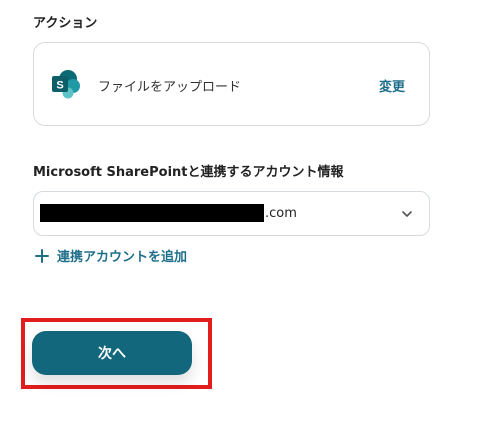 This screenshot has height=429, width=486. Describe the element at coordinates (407, 214) in the screenshot. I see `chevron-down-icon` at that location.